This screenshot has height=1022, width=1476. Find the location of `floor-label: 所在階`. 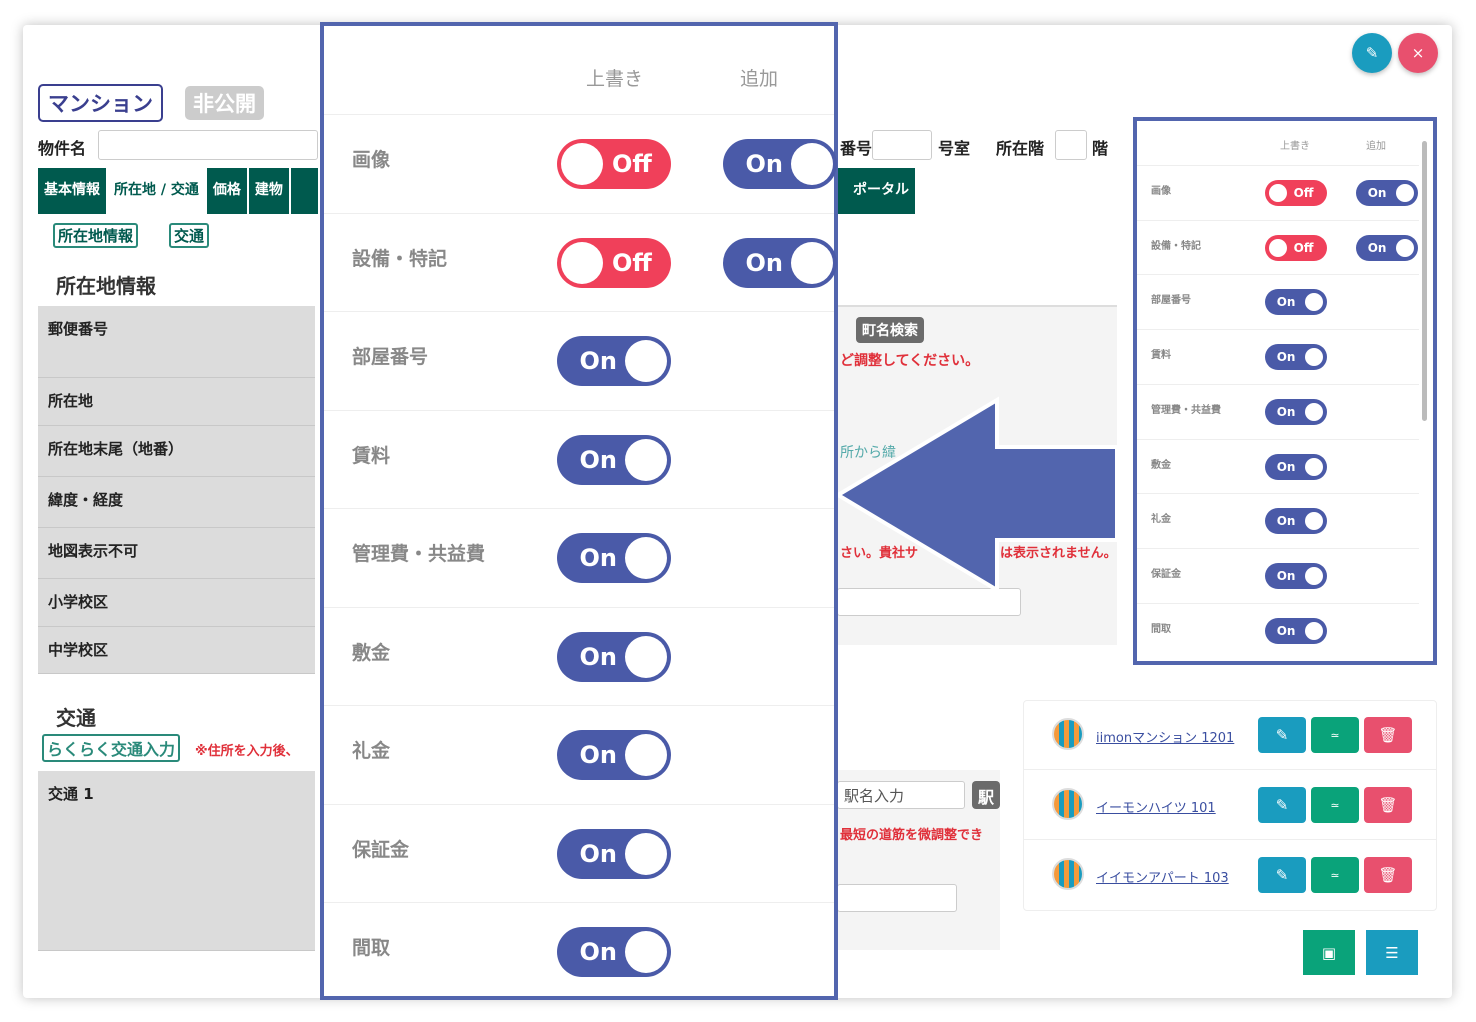

floor-label: 所在階 is located at coordinates (1020, 148).